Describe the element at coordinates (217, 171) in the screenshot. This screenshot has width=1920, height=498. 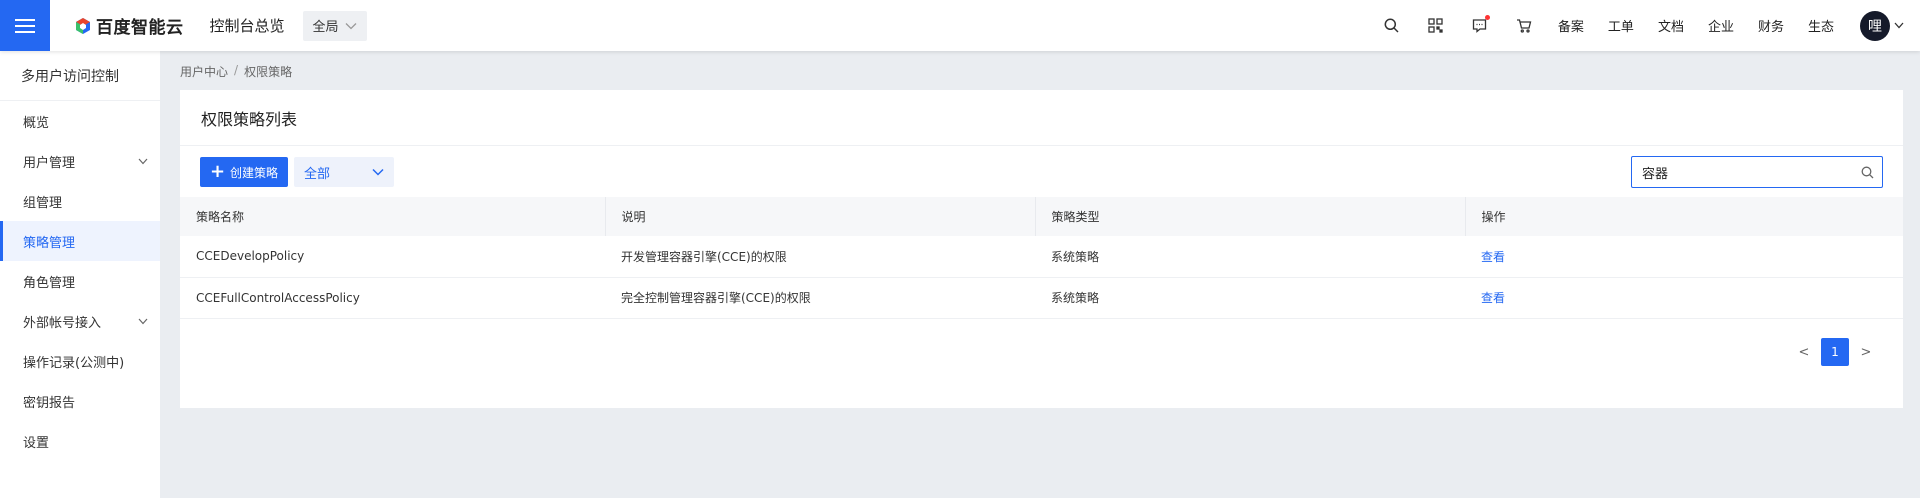
I see `plus-icon: +` at that location.